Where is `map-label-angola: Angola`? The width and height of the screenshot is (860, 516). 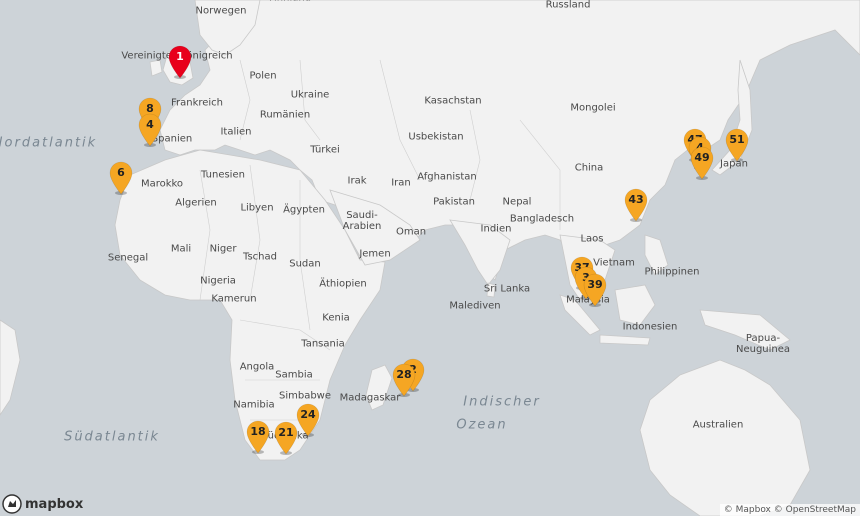 map-label-angola: Angola is located at coordinates (257, 367).